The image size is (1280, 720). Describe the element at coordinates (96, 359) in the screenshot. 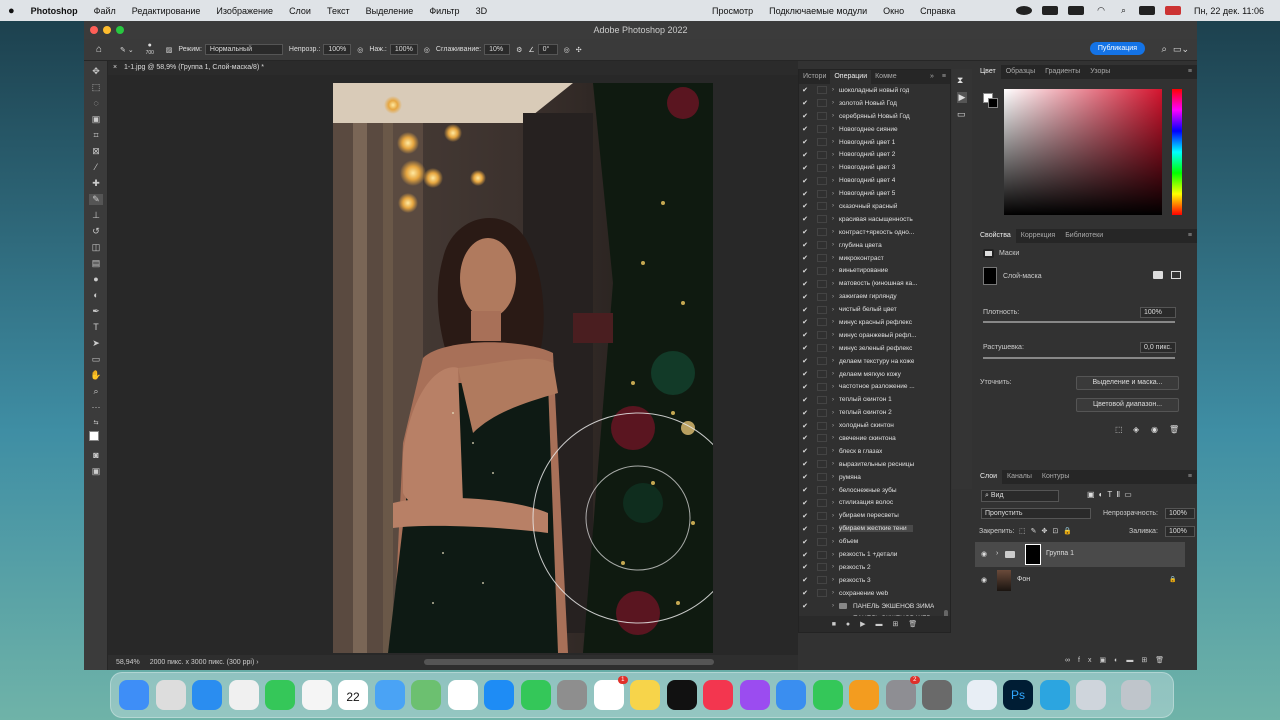

I see `shape-tool-icon: ▭` at that location.